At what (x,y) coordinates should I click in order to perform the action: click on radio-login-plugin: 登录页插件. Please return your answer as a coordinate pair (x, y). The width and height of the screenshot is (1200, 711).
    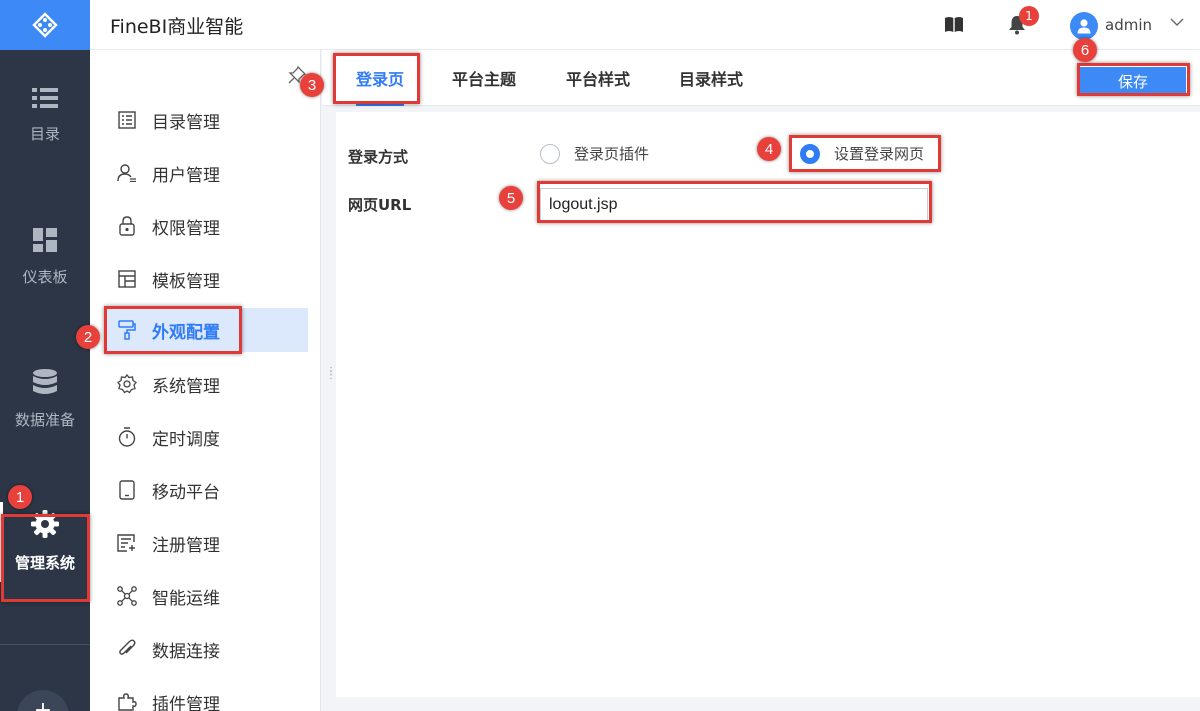
    Looking at the image, I should click on (594, 153).